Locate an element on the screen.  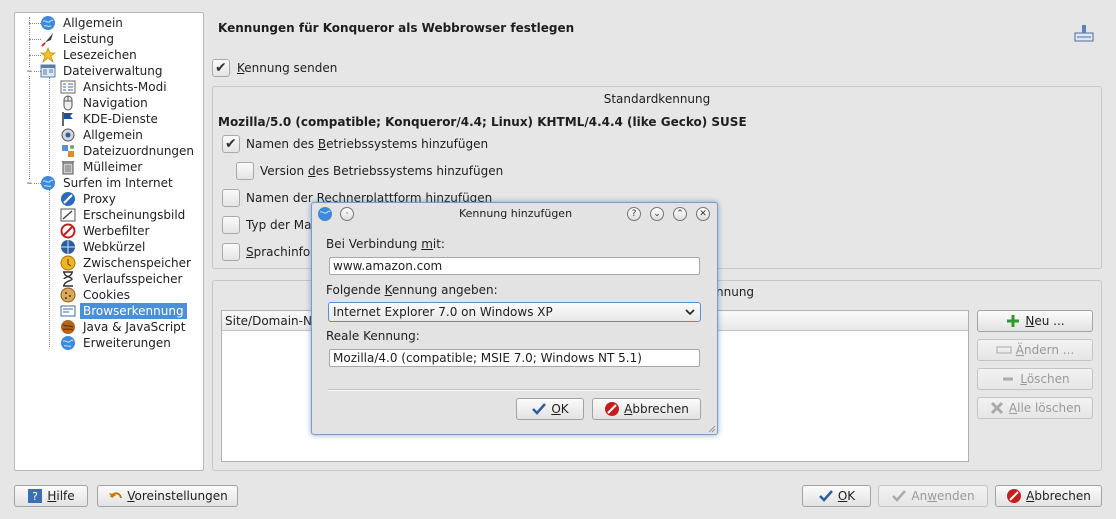
clear-icon is located at coordinates (996, 407).